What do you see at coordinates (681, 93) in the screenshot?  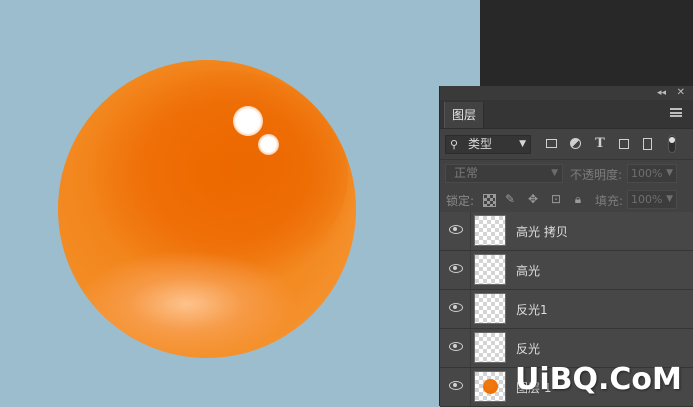 I see `close-icon: ✕` at bounding box center [681, 93].